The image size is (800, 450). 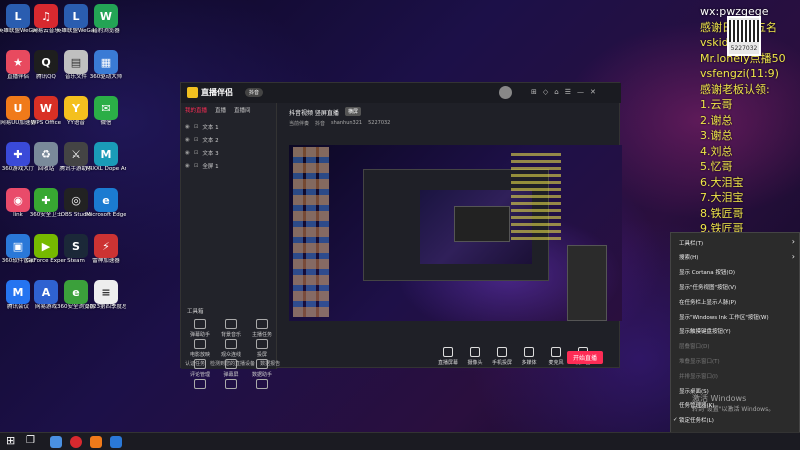 What do you see at coordinates (261, 375) in the screenshot?
I see `tool-label: 数据助手` at bounding box center [261, 375].